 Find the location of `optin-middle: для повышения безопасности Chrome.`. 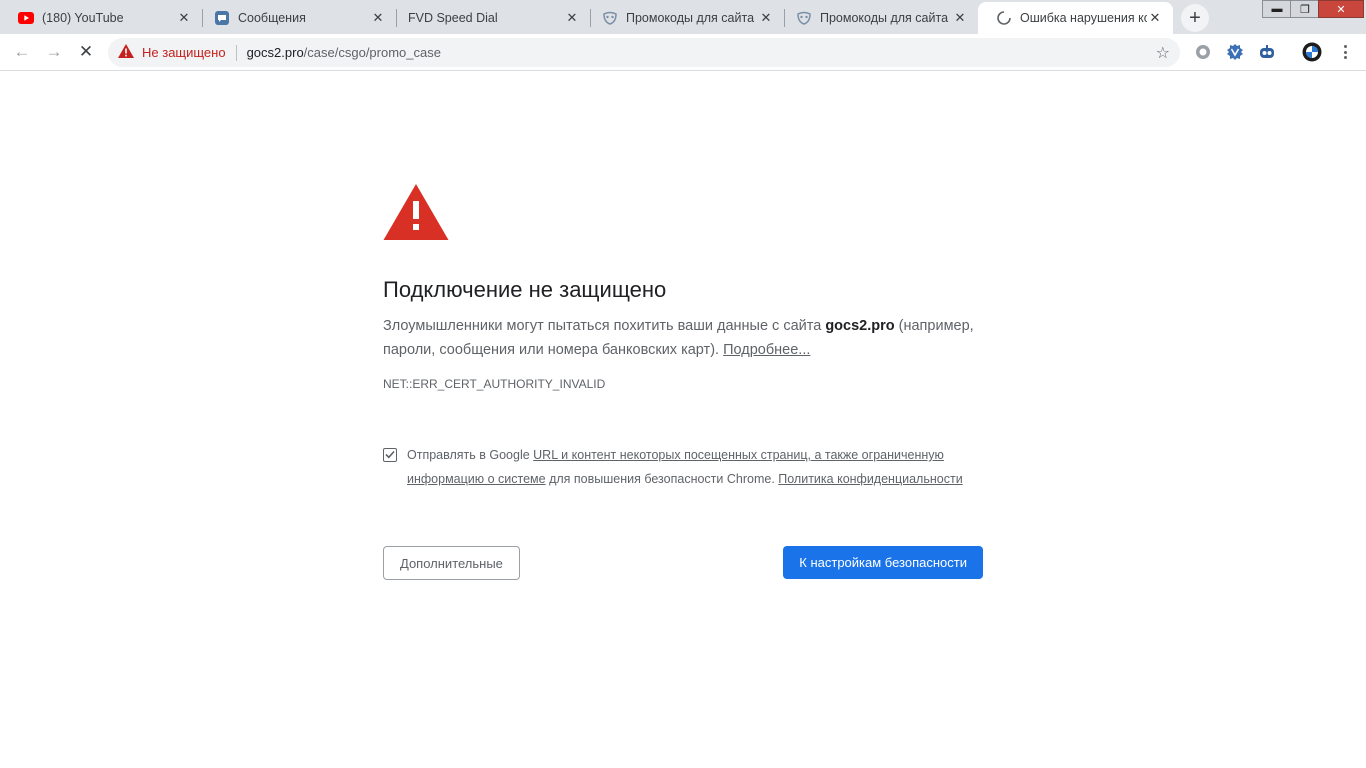

optin-middle: для повышения безопасности Chrome. is located at coordinates (662, 479).